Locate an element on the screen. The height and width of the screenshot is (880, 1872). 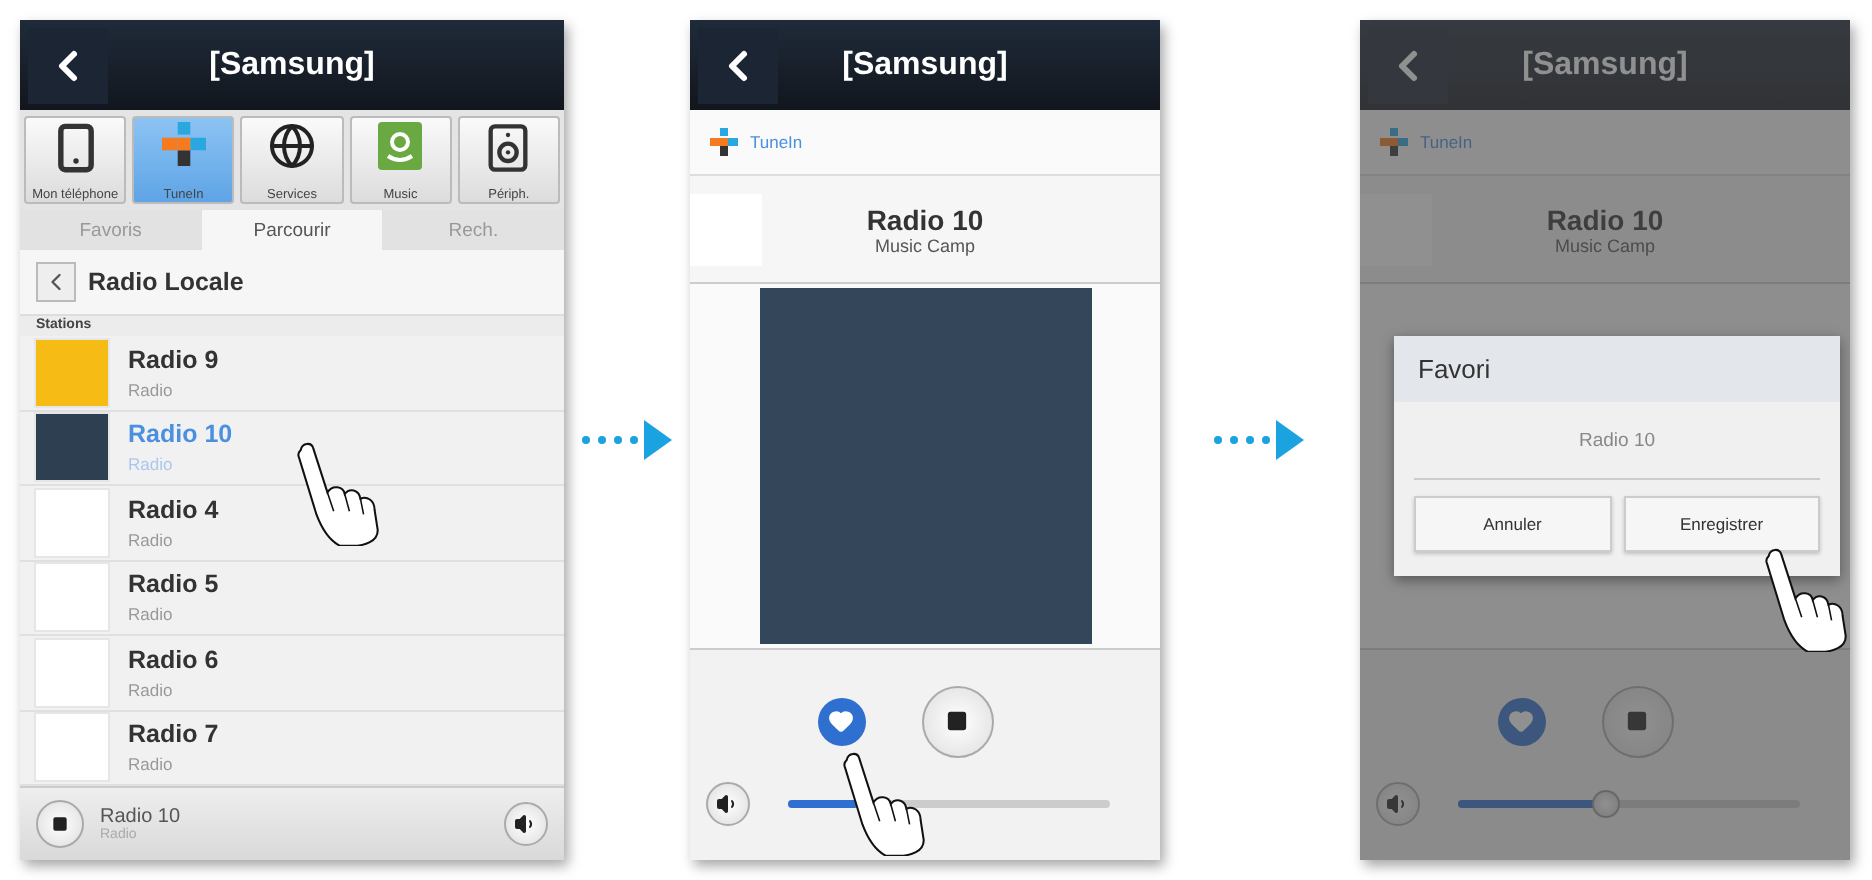
station-row: Radio 4 Radio is located at coordinates (292, 523).